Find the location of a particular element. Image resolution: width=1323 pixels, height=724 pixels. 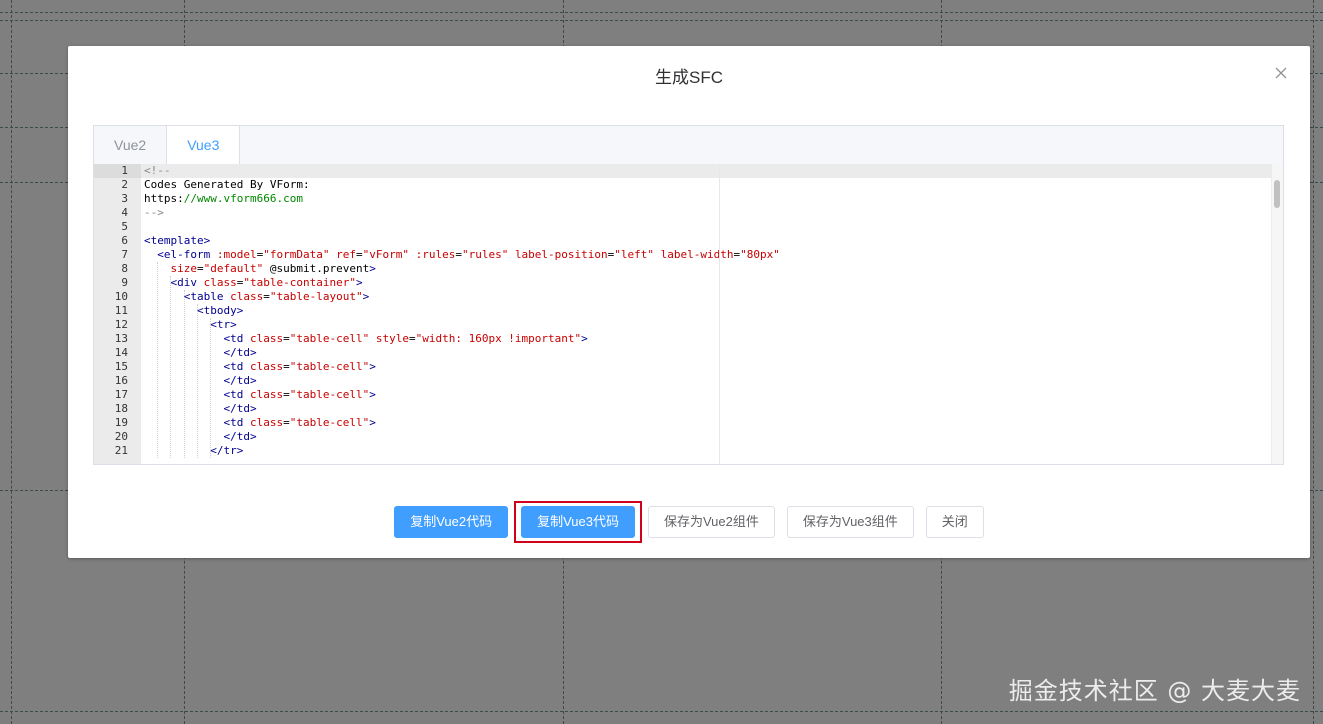

vertical-scrollbar is located at coordinates (1277, 314).